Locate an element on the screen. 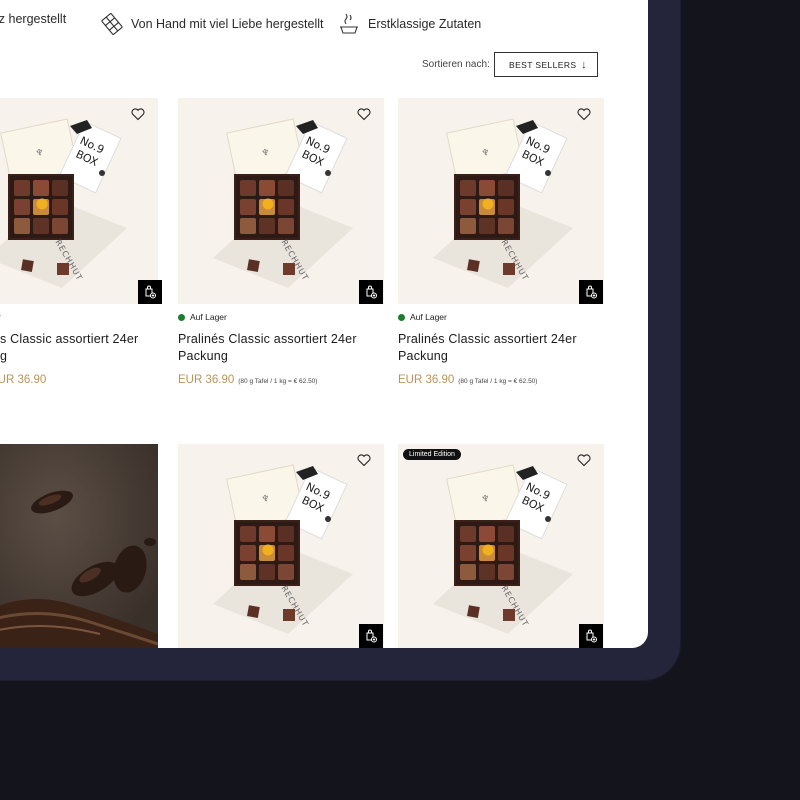 The width and height of the screenshot is (800, 800). sort-label: Sortieren nach: is located at coordinates (456, 64).